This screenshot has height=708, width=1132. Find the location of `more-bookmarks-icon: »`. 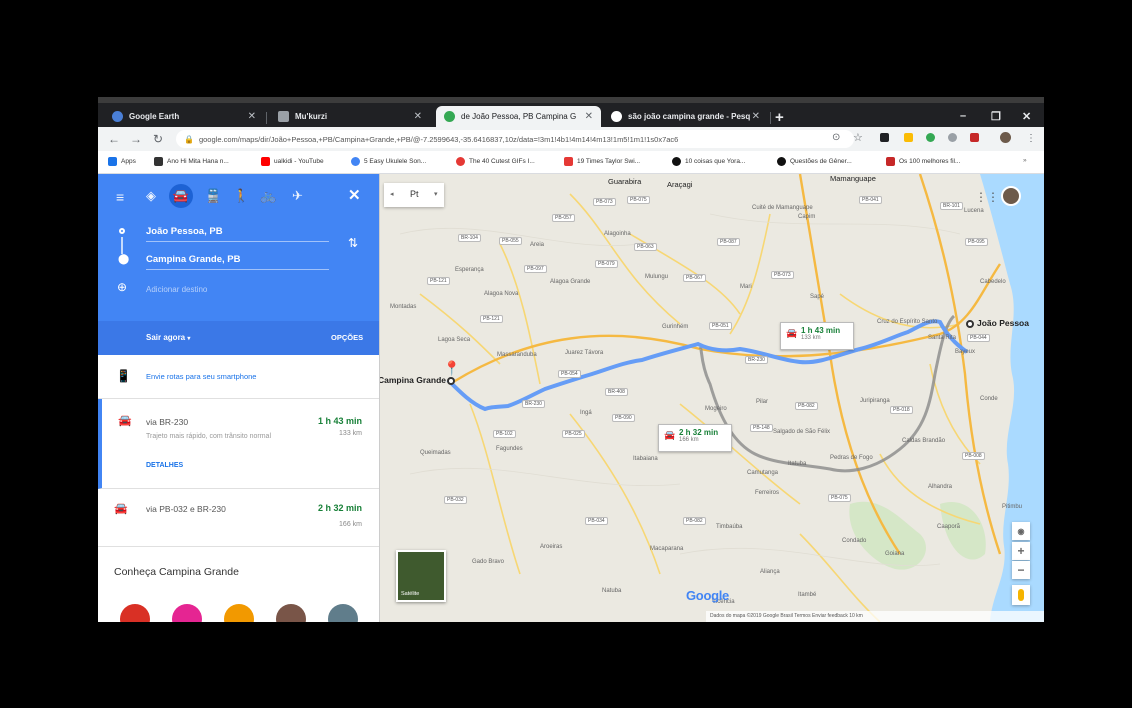

more-bookmarks-icon: » is located at coordinates (1025, 160).